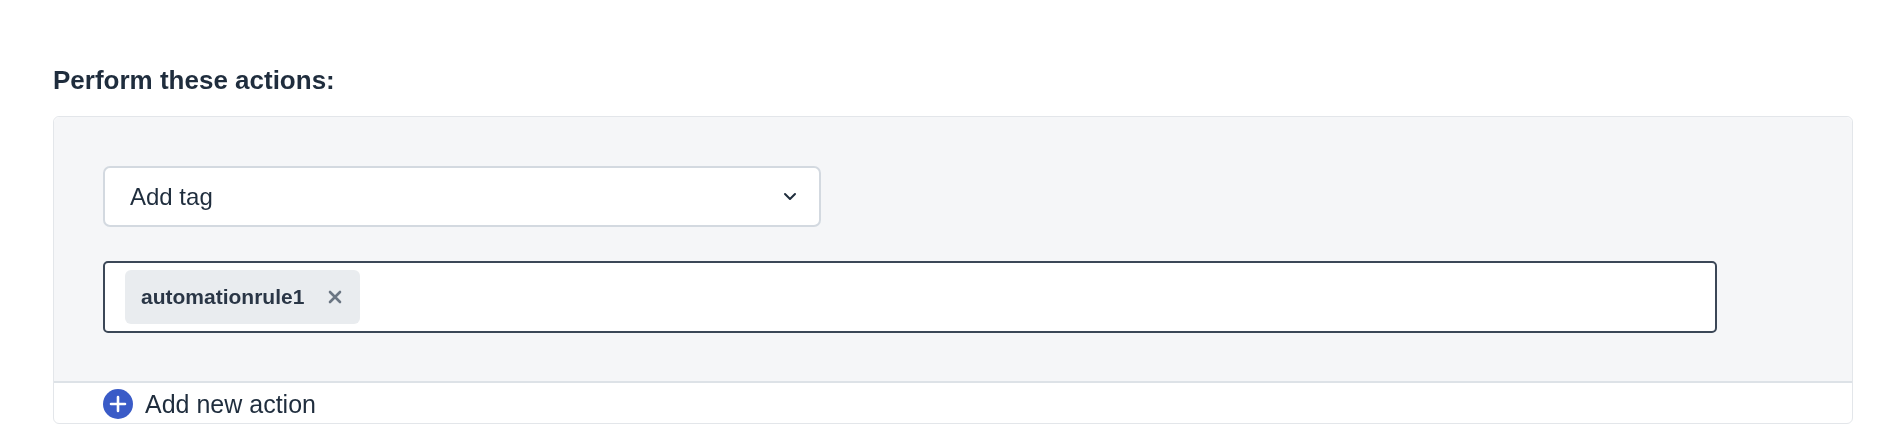  What do you see at coordinates (194, 80) in the screenshot?
I see `section-heading: Perform these actions:` at bounding box center [194, 80].